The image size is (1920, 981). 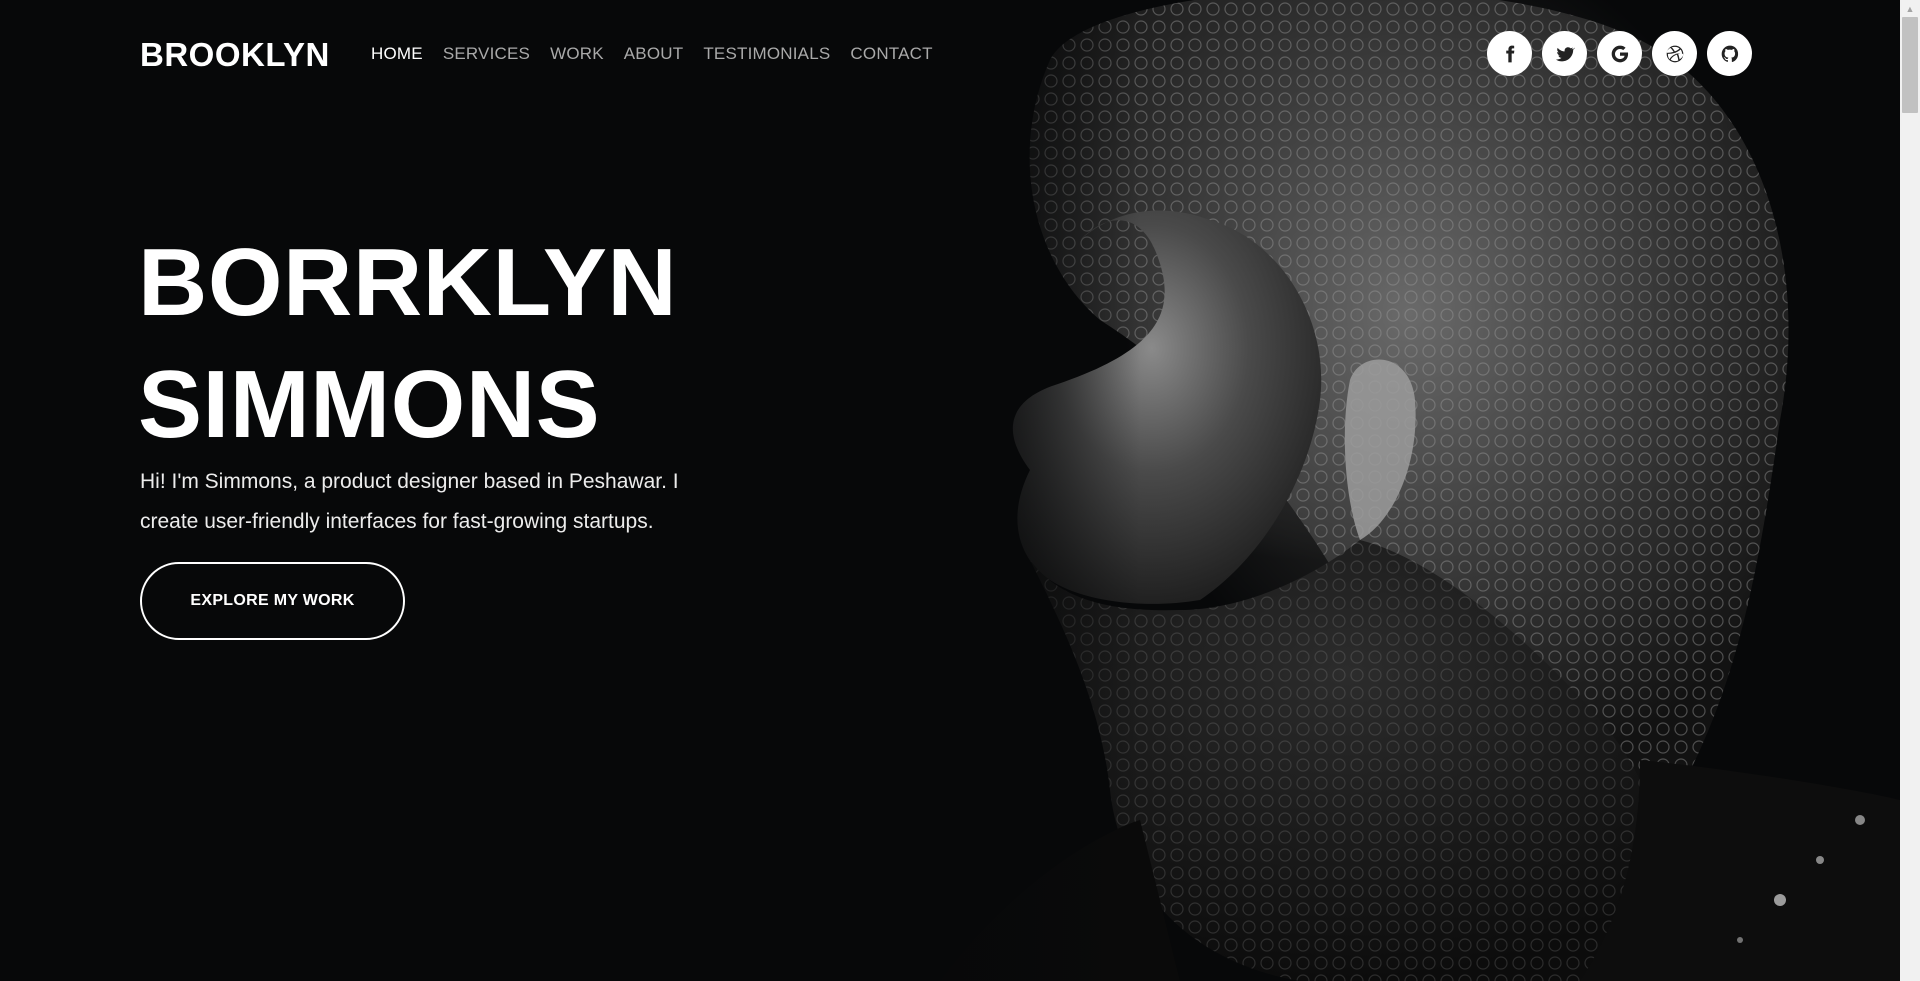 I want to click on vertical-scrollbar: ▲, so click(x=1910, y=490).